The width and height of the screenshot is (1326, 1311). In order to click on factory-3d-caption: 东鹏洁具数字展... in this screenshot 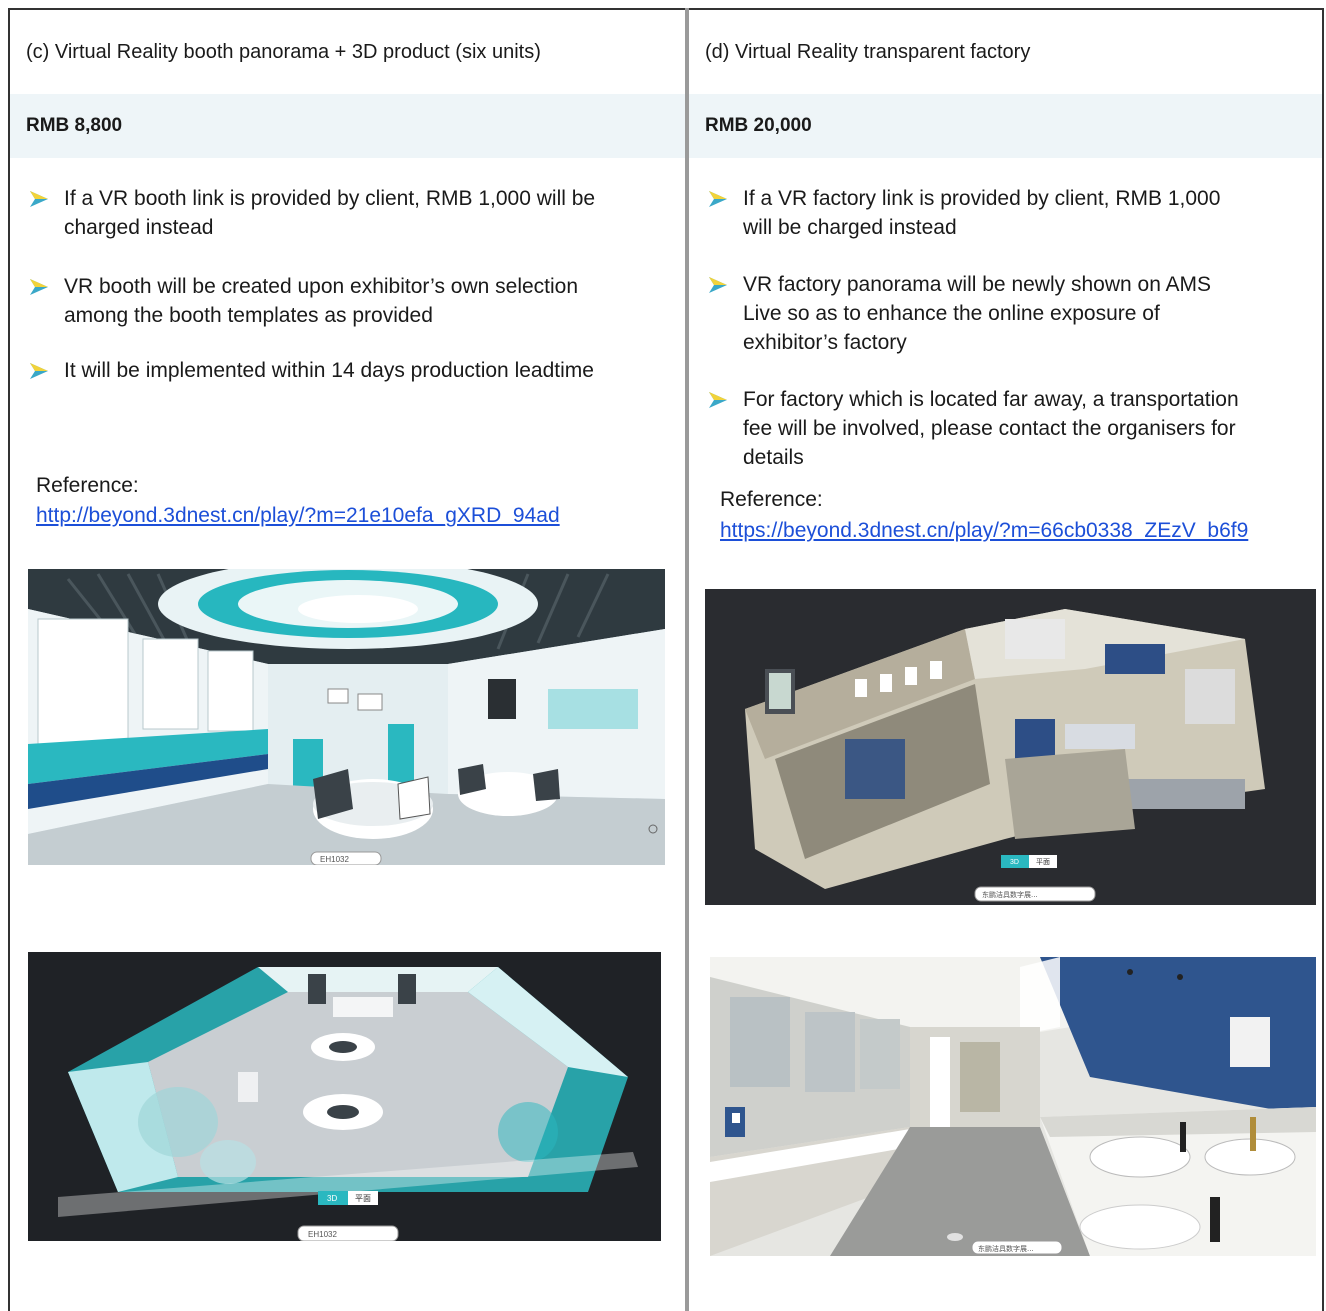, I will do `click(1010, 894)`.